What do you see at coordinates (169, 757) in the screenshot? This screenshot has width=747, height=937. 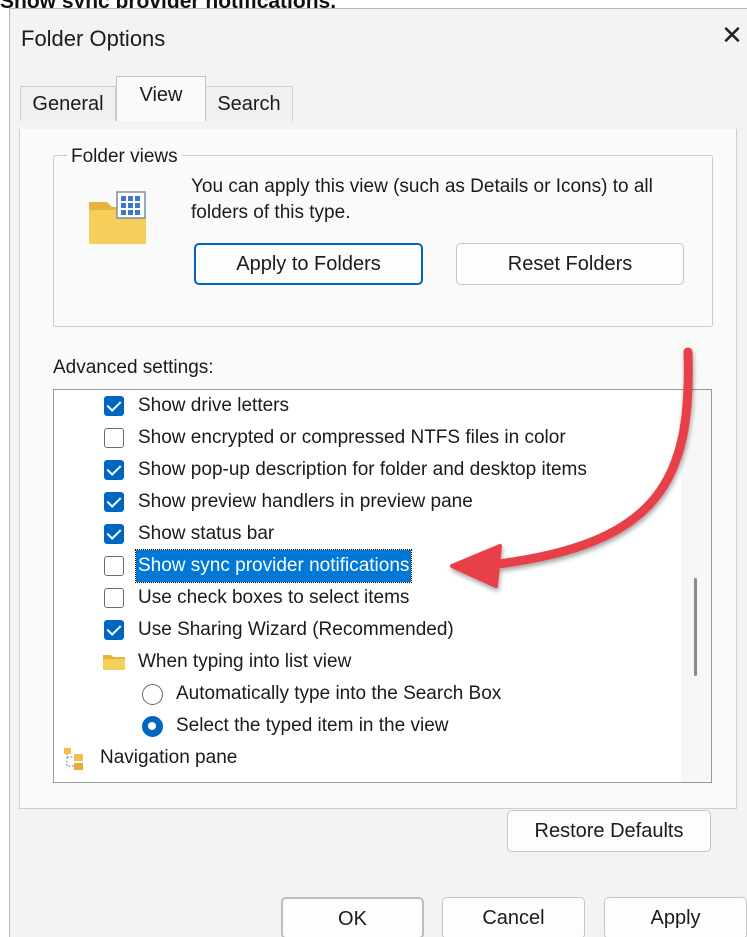 I see `list-item-label: Navigation pane` at bounding box center [169, 757].